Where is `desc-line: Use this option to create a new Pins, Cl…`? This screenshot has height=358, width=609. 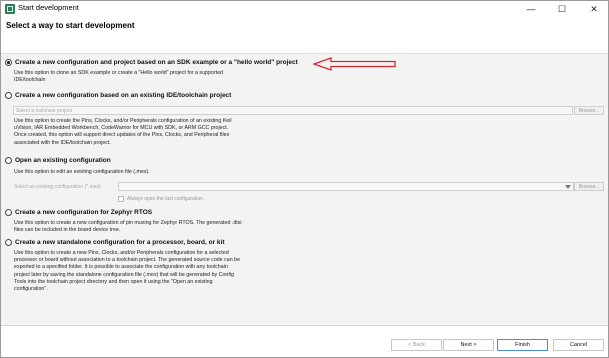
desc-line: Use this option to create a new Pins, Cl… is located at coordinates (121, 253).